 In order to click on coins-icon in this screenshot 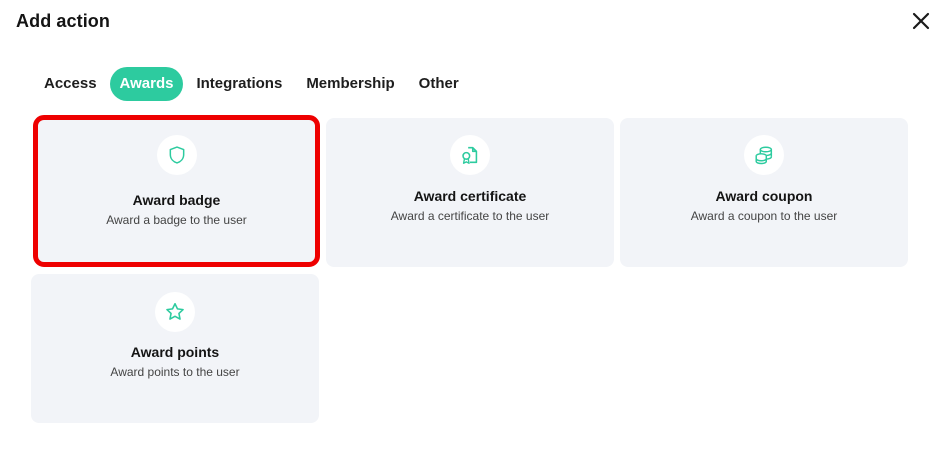, I will do `click(764, 155)`.